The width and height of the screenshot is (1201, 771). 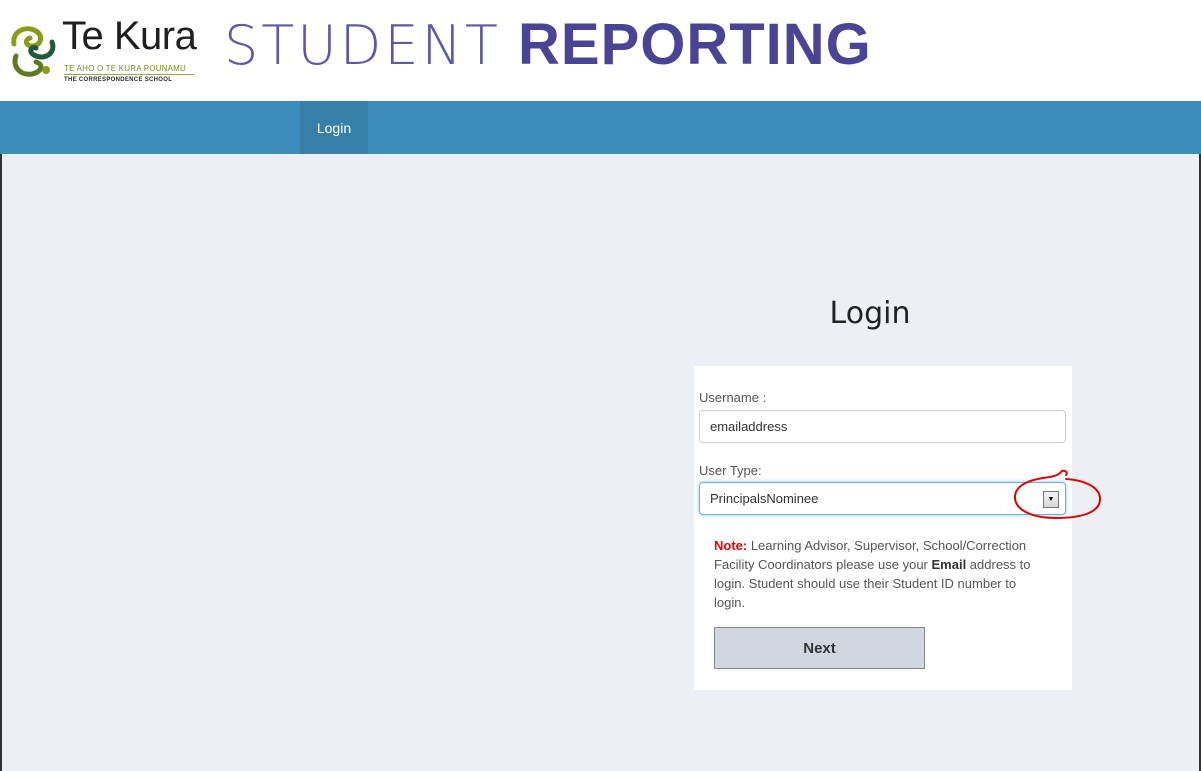 I want to click on user-type-selected-value: PrincipalsNominee, so click(x=764, y=498).